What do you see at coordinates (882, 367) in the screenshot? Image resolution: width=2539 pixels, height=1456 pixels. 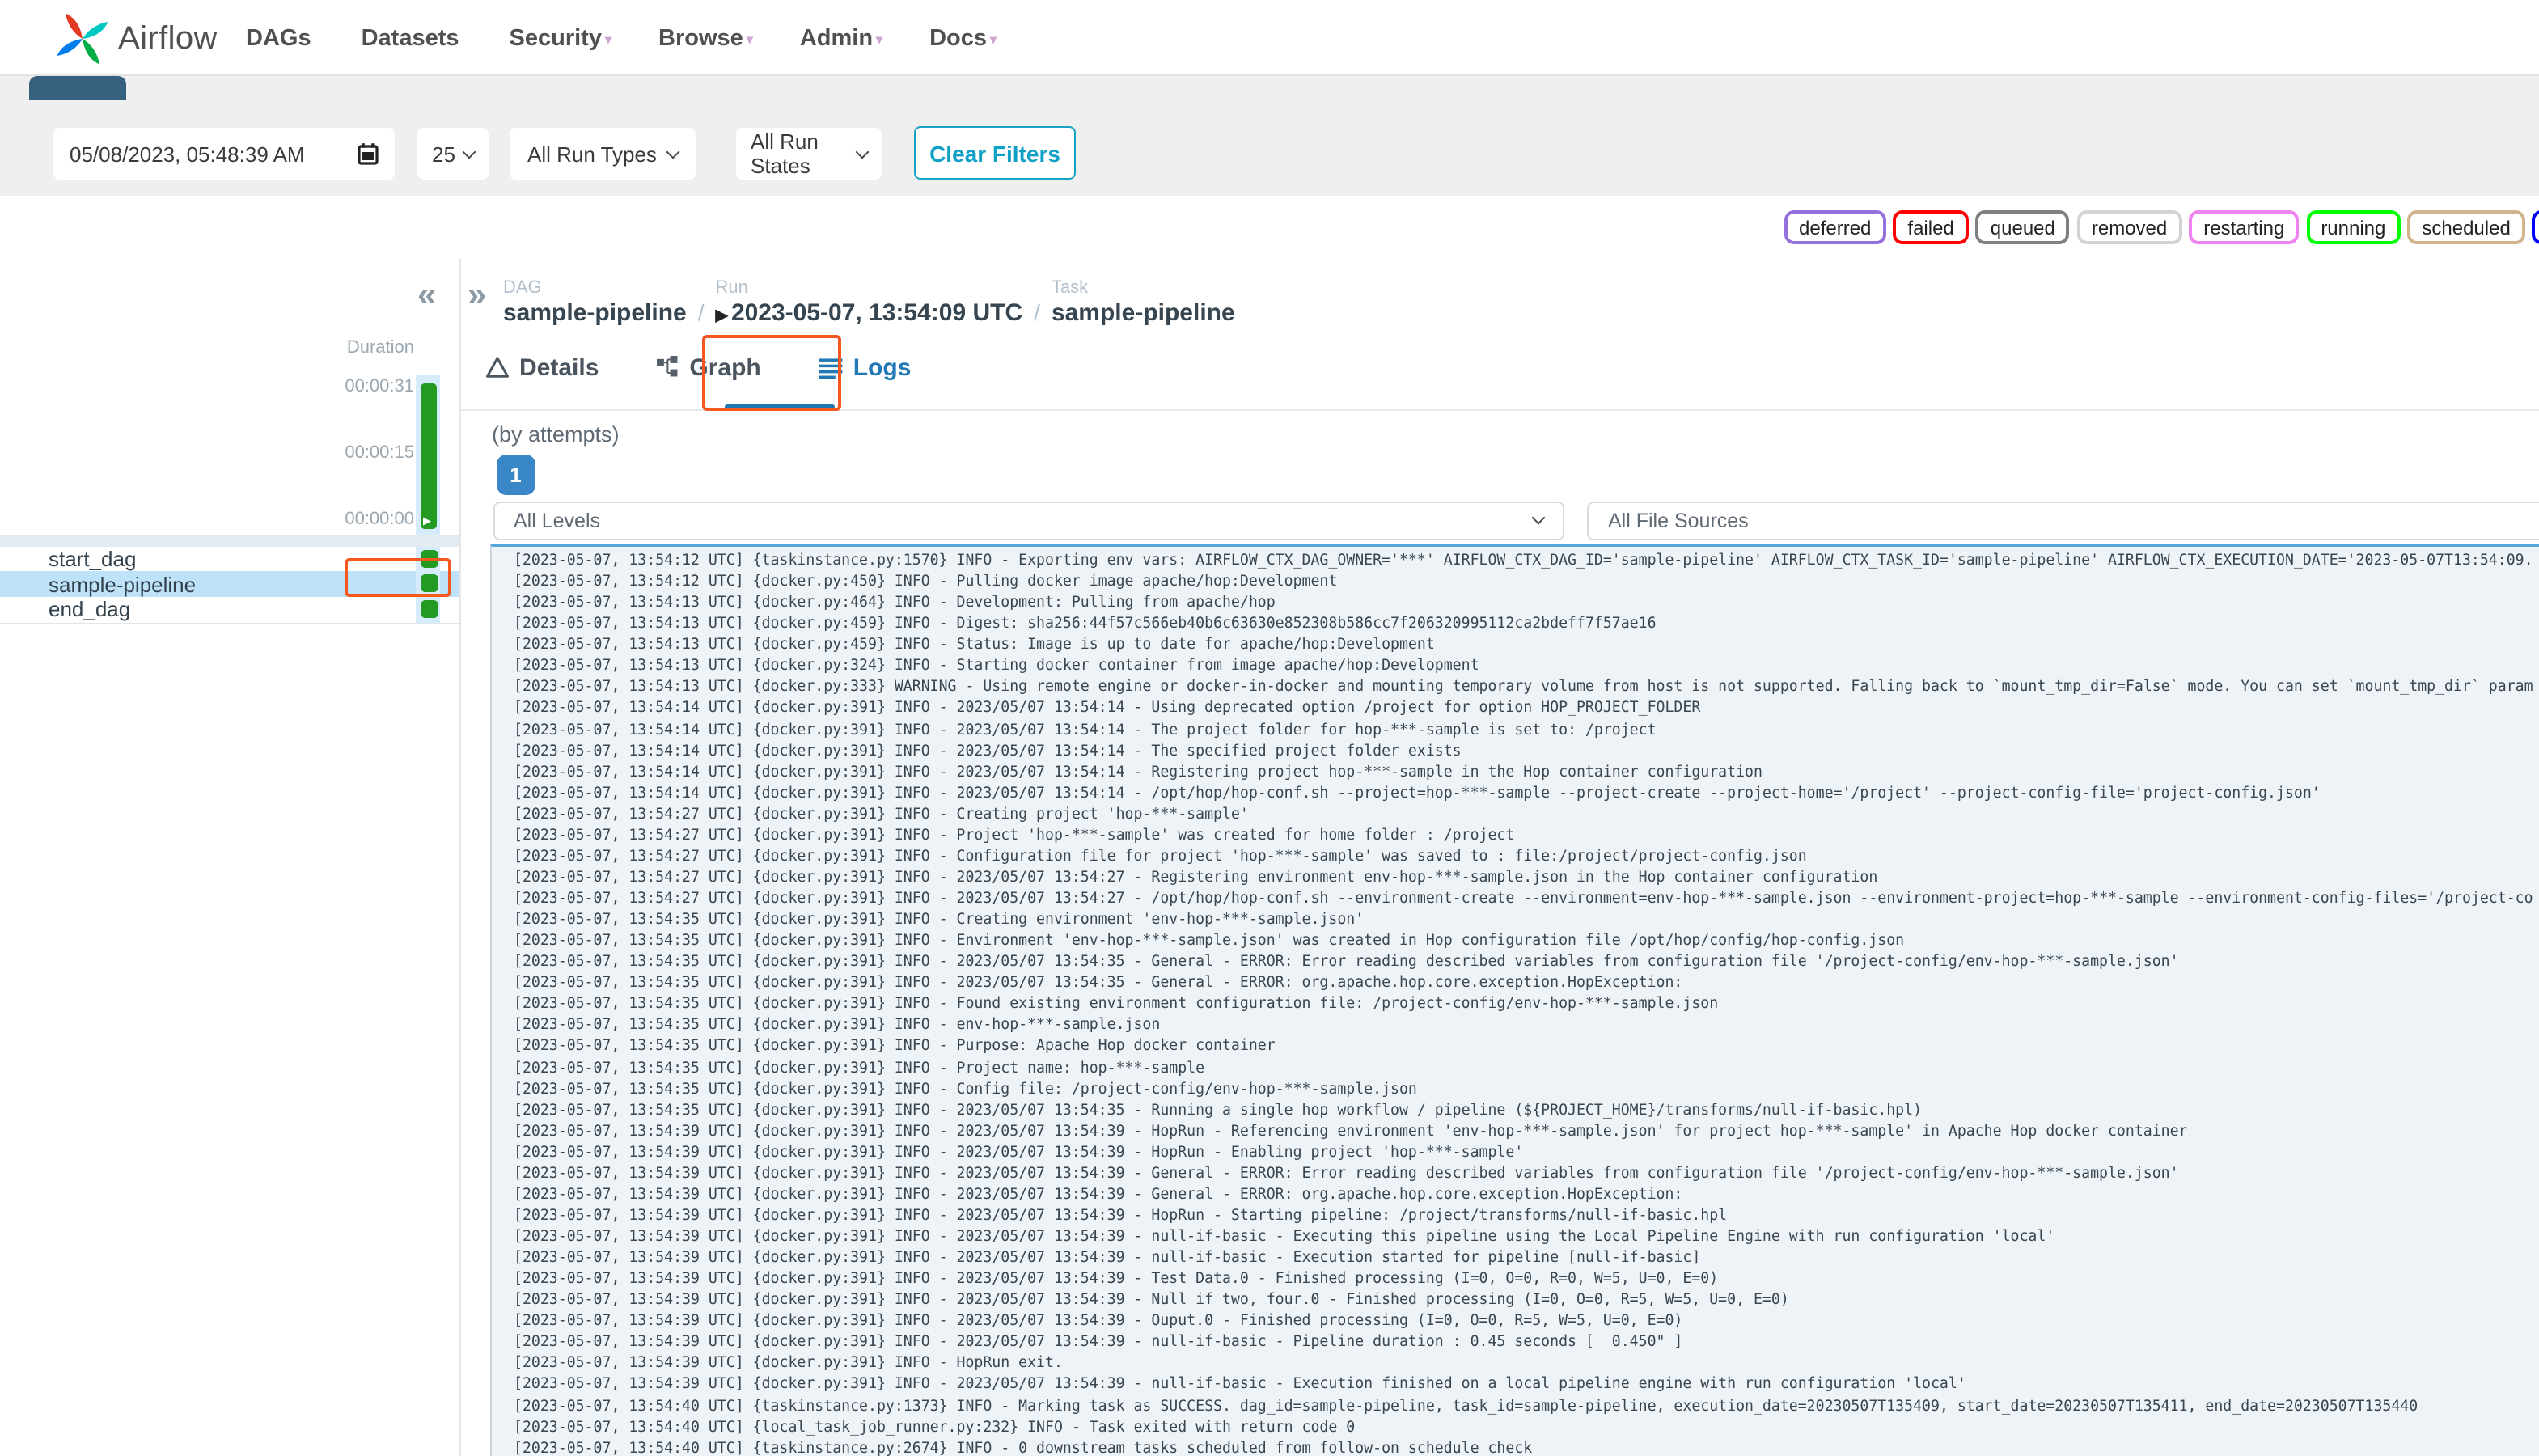 I see `tab-logs-label: Logs` at bounding box center [882, 367].